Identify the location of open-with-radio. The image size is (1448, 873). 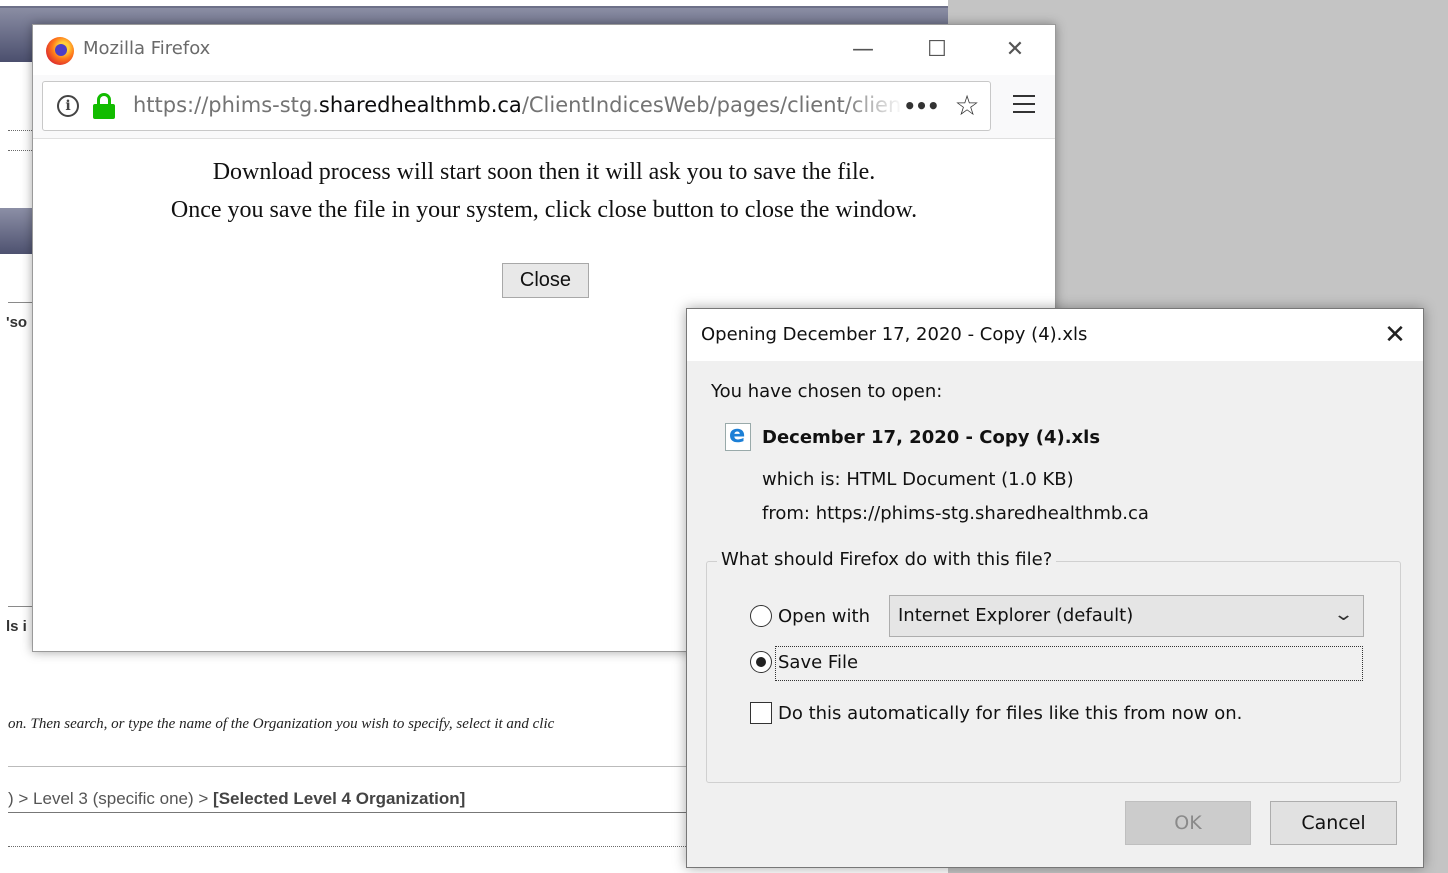
(761, 616).